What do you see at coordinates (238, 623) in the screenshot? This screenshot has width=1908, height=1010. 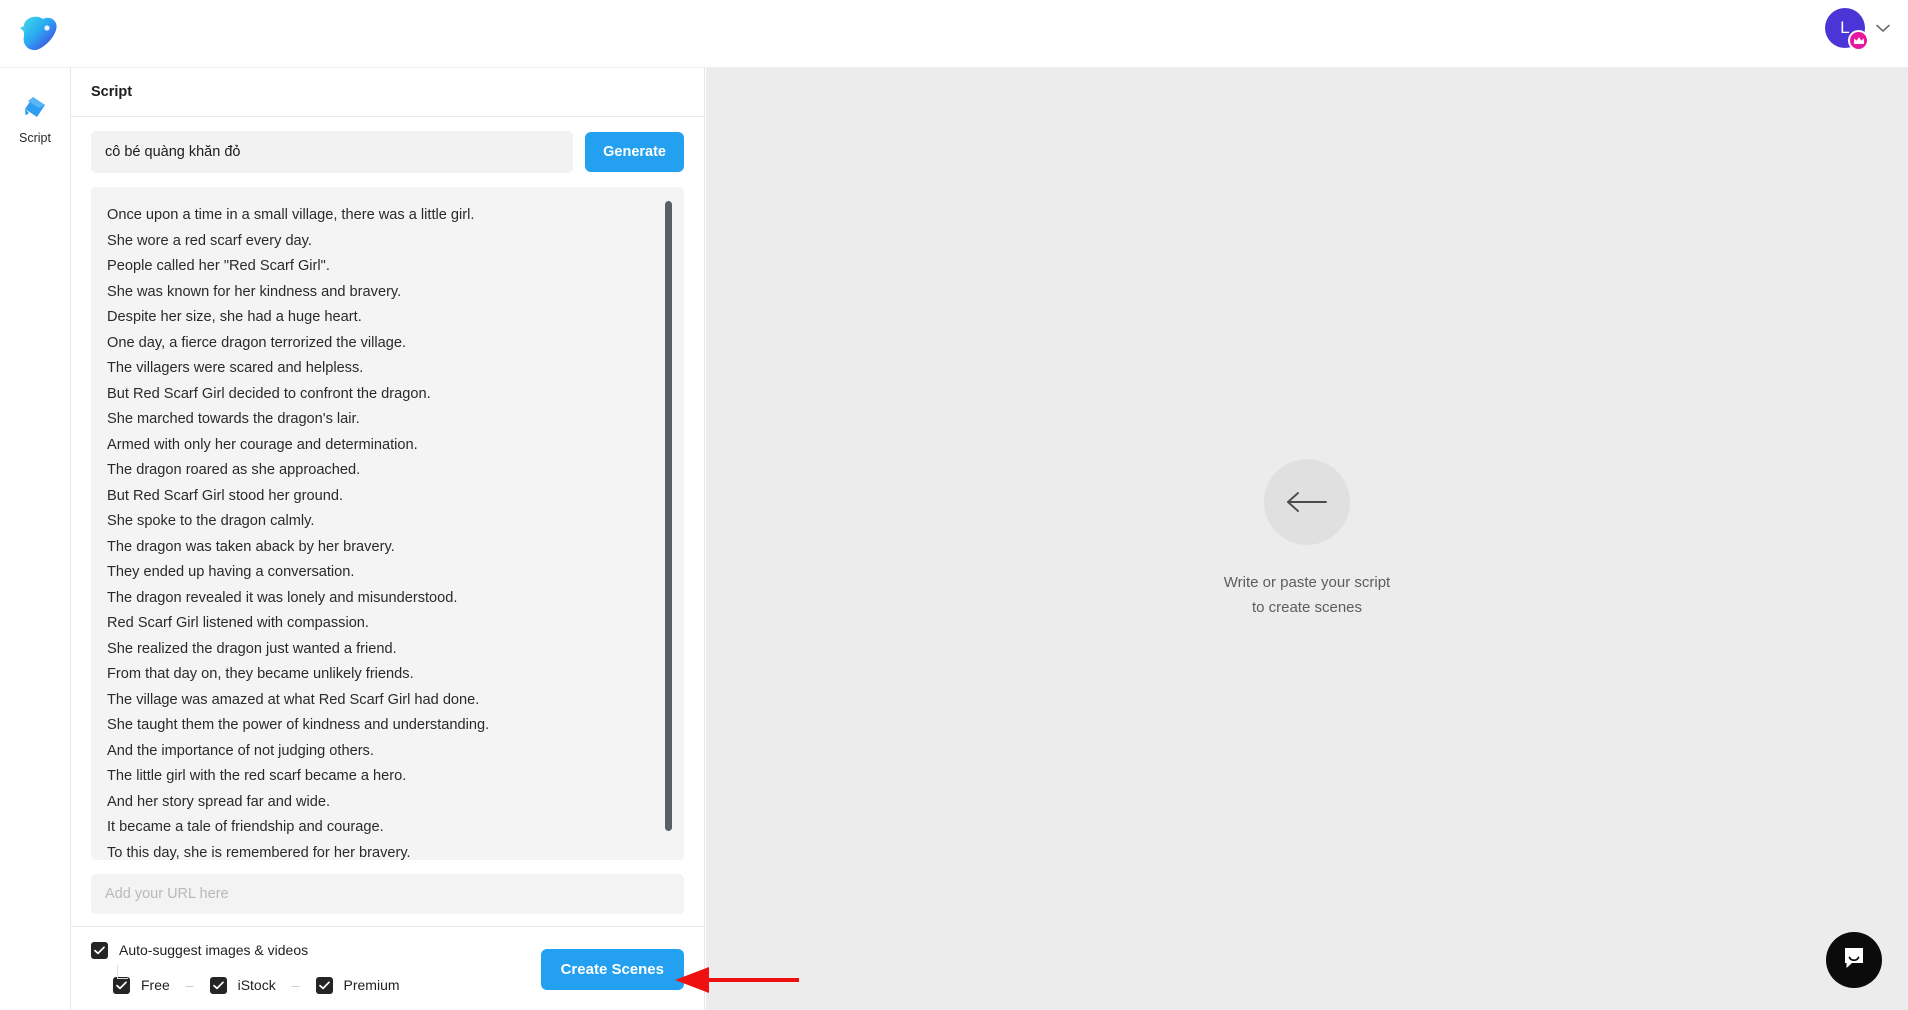 I see `script-line: Red Scarf Girl listened with compassion.` at bounding box center [238, 623].